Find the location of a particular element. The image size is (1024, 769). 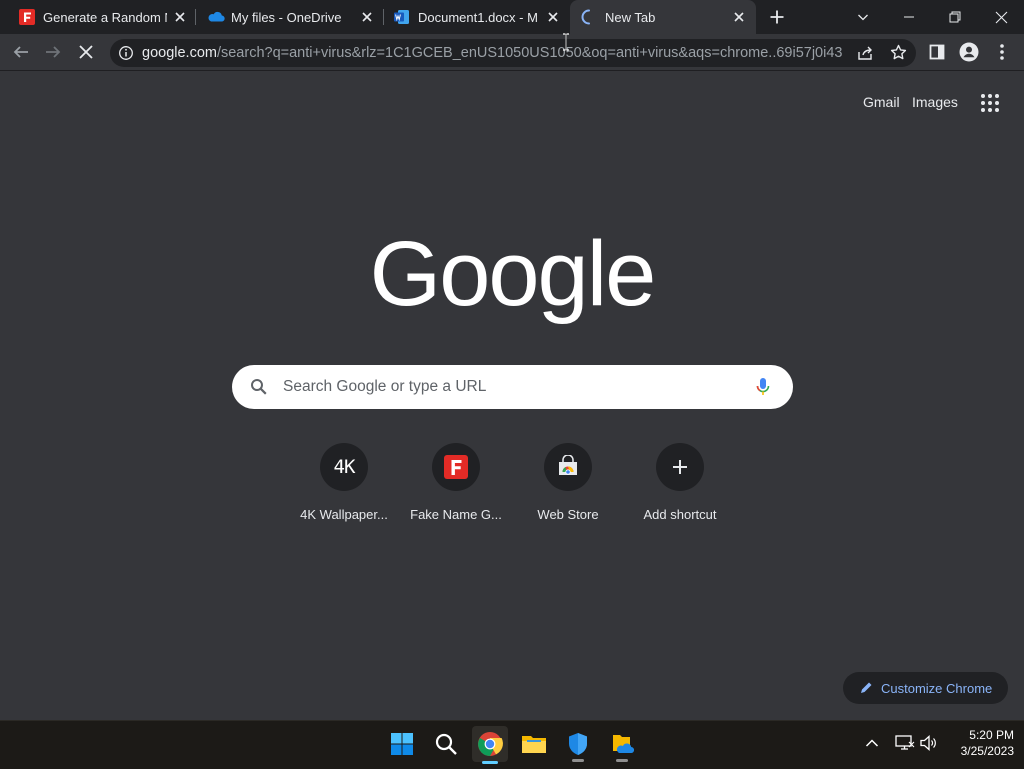

tab-onedrive: My files - OneDrive is located at coordinates (290, 17).